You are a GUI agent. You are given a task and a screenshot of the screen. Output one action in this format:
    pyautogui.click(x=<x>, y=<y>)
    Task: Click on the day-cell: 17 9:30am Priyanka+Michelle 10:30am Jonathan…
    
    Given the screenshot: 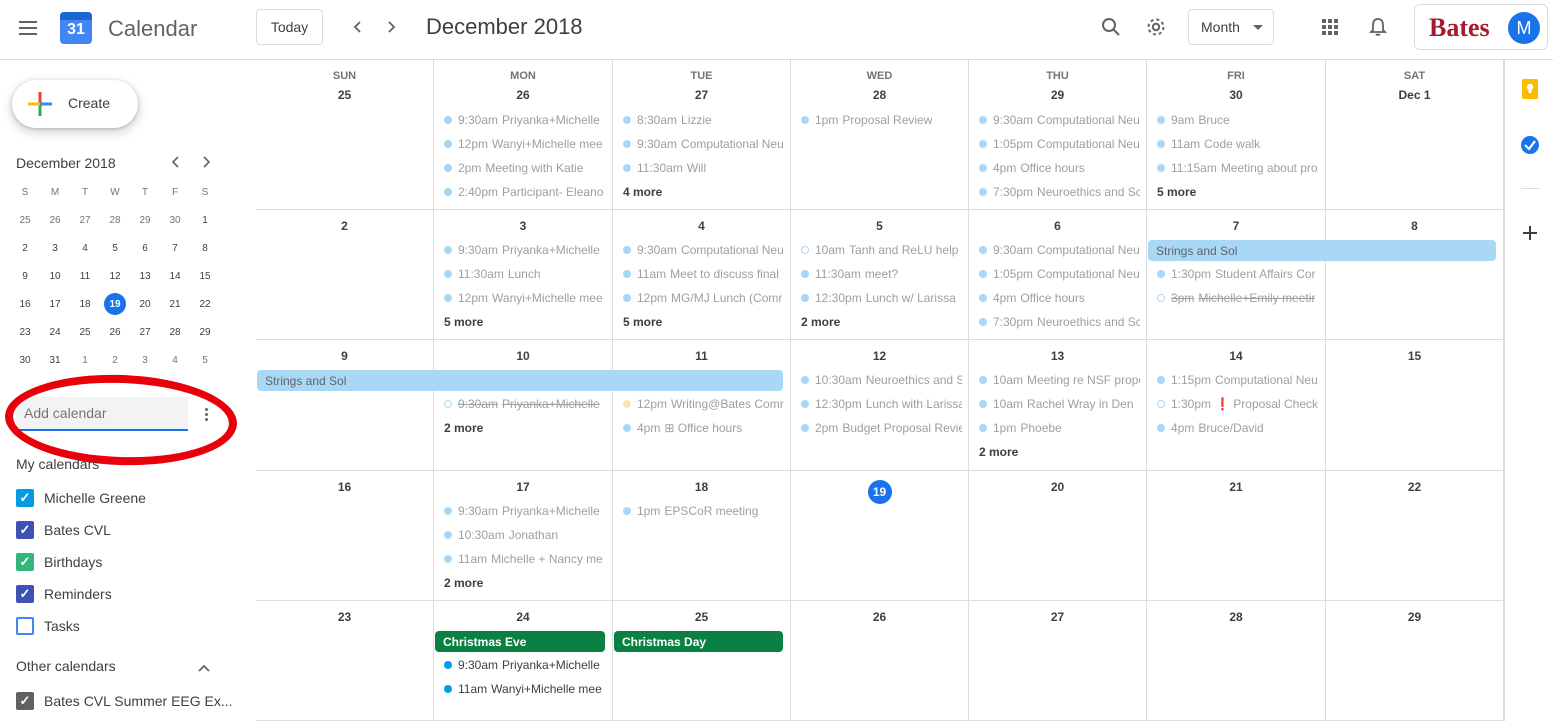 What is the action you would take?
    pyautogui.click(x=523, y=536)
    